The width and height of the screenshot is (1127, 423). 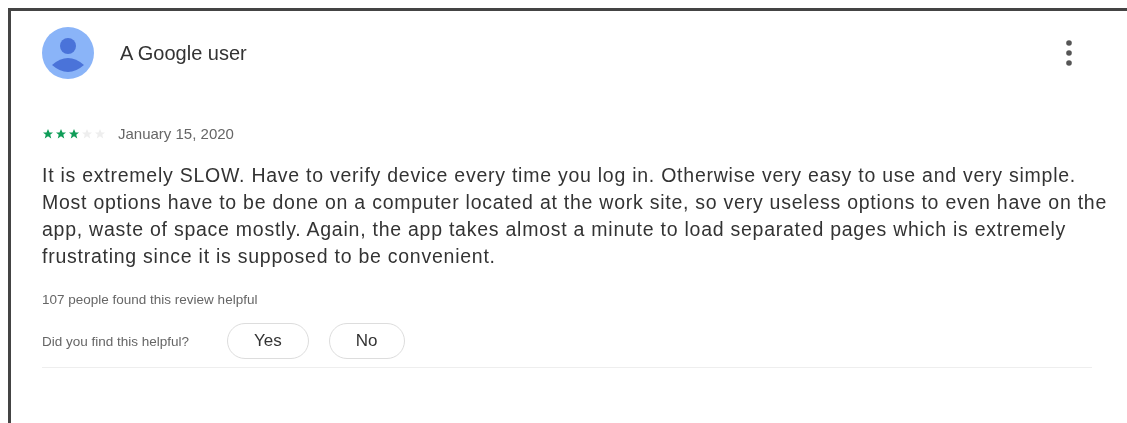 I want to click on author-name: A Google user, so click(x=184, y=53).